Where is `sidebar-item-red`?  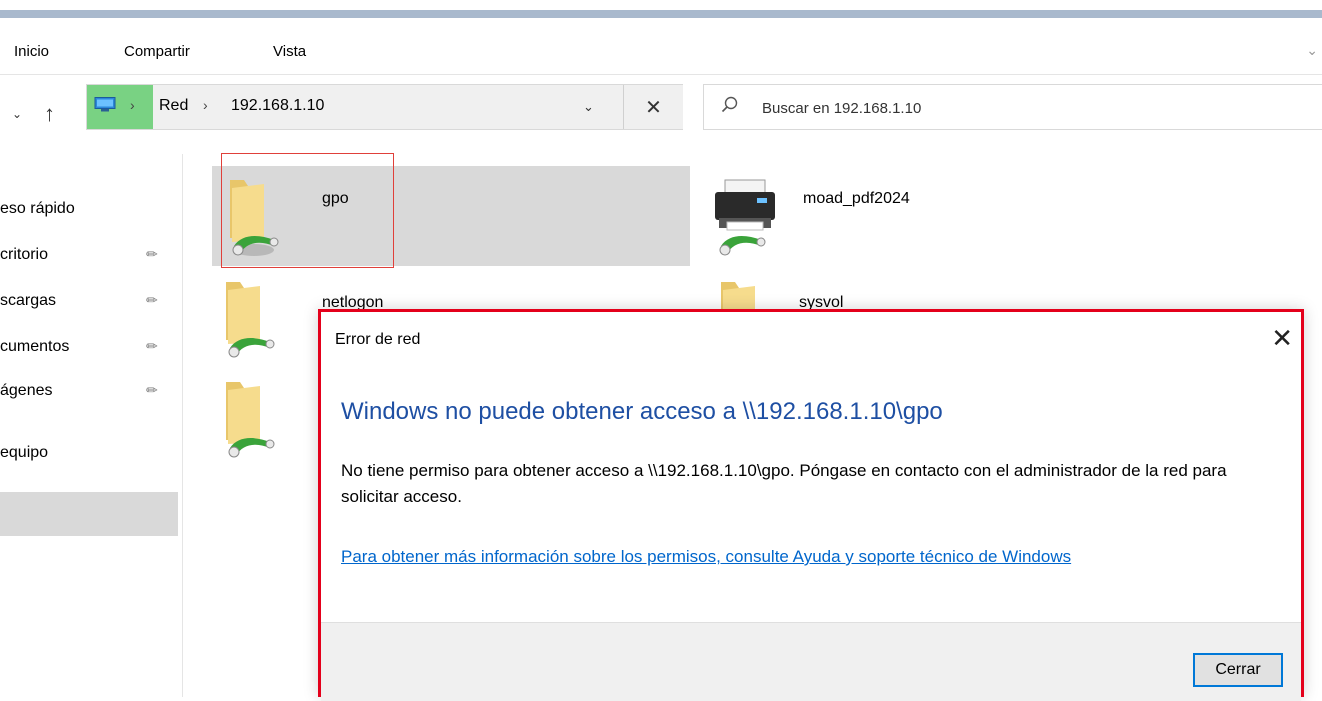
sidebar-item-red is located at coordinates (89, 514).